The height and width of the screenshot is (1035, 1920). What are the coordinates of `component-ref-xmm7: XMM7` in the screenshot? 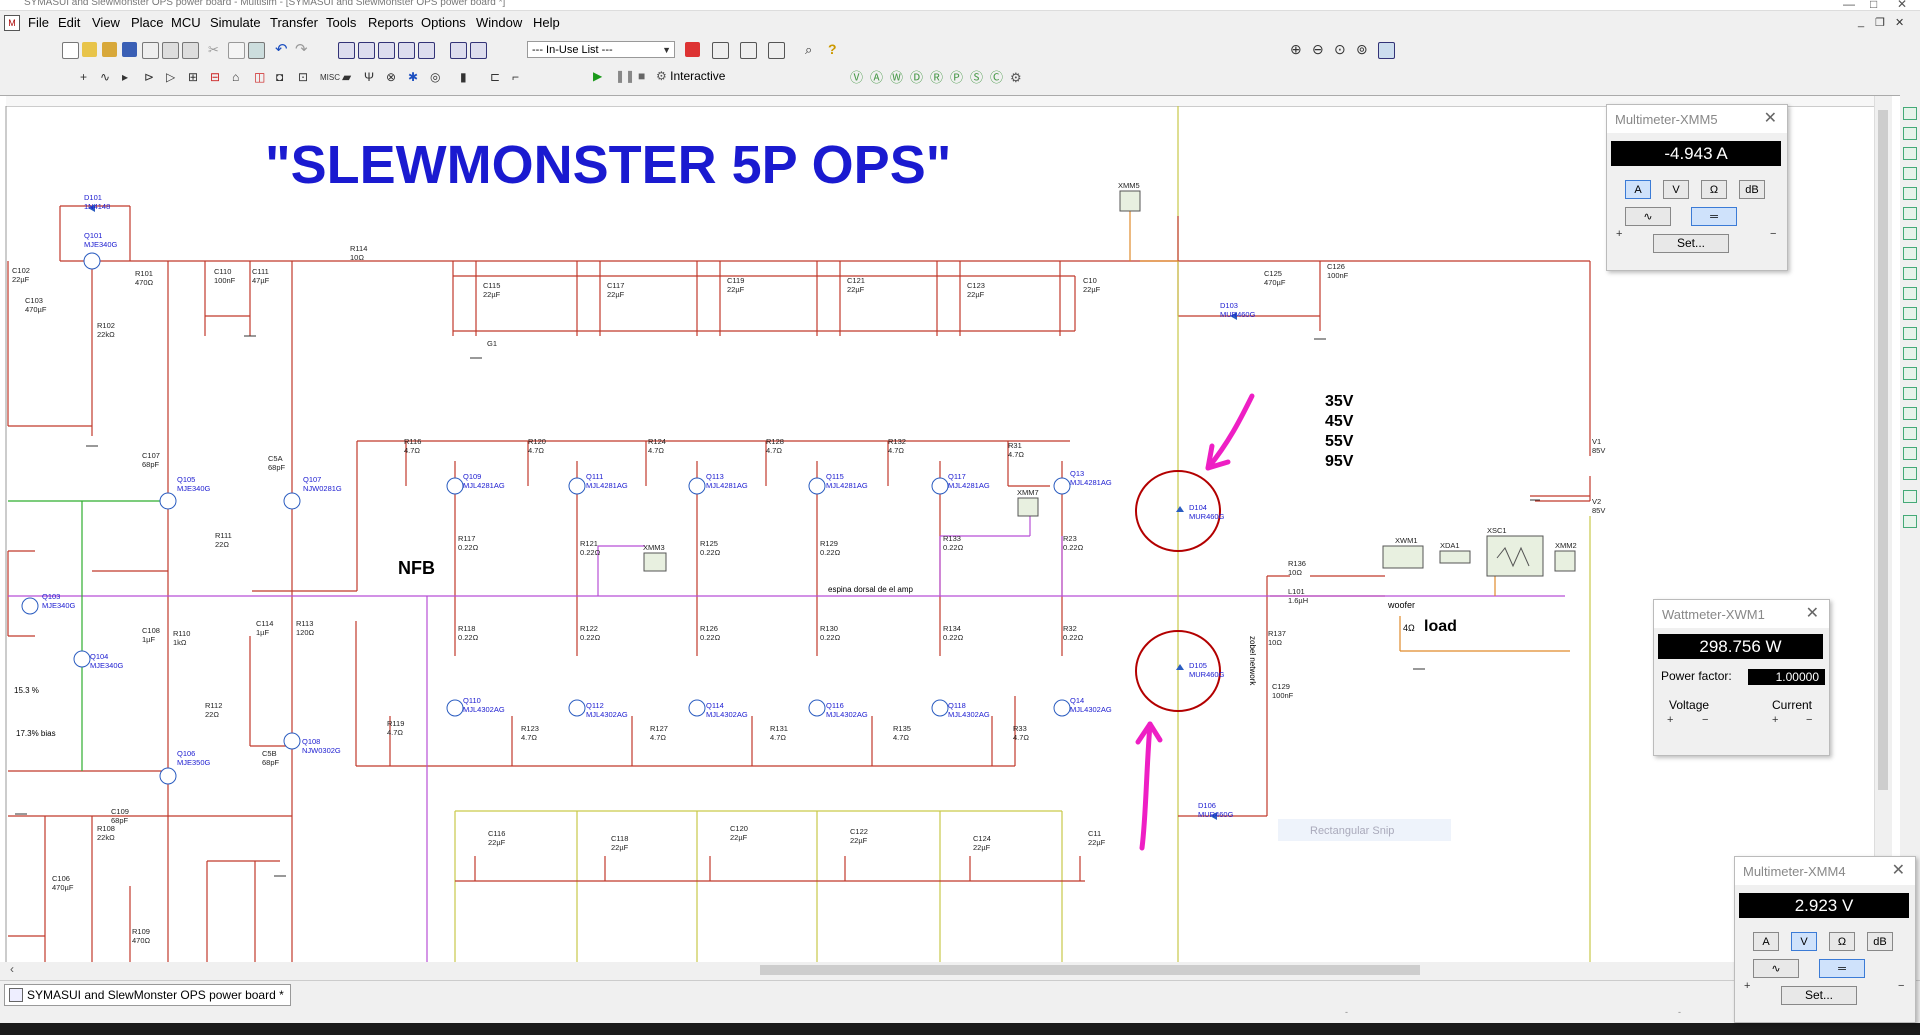 It's located at (1028, 492).